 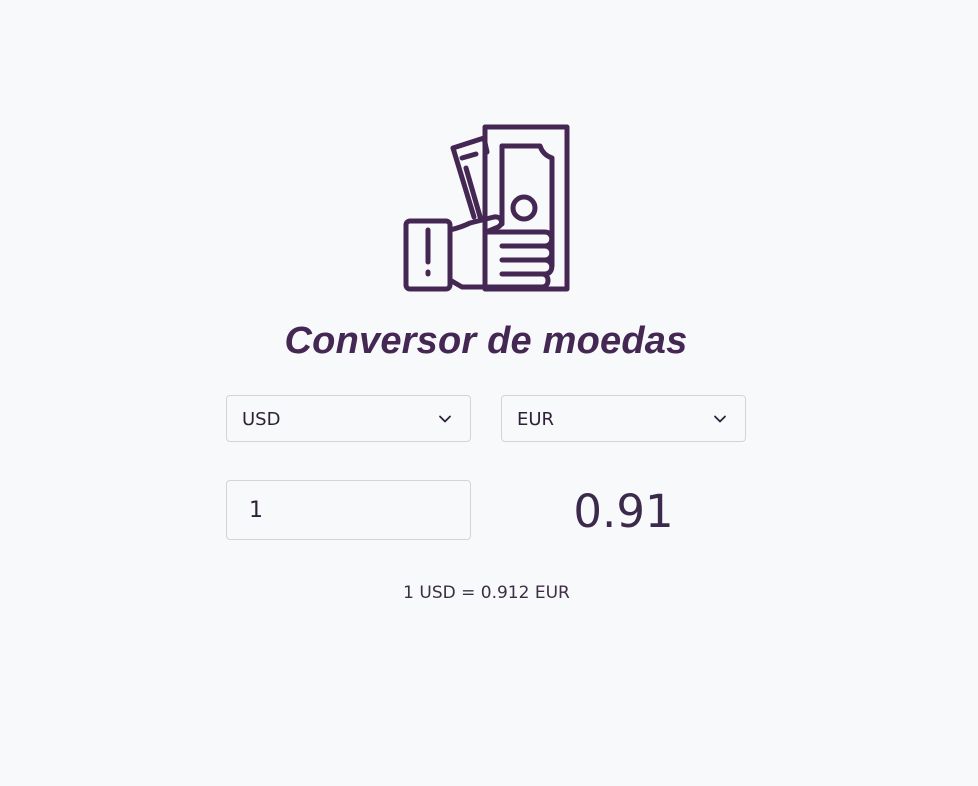 What do you see at coordinates (486, 208) in the screenshot?
I see `money-hand-icon` at bounding box center [486, 208].